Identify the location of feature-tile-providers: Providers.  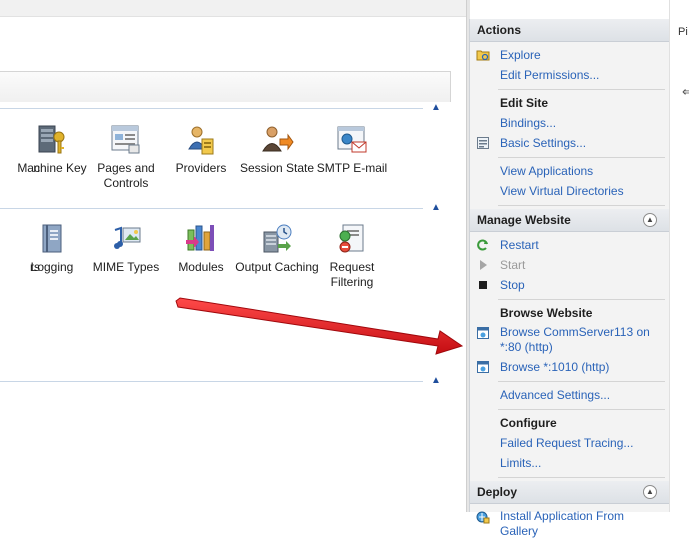
(201, 149).